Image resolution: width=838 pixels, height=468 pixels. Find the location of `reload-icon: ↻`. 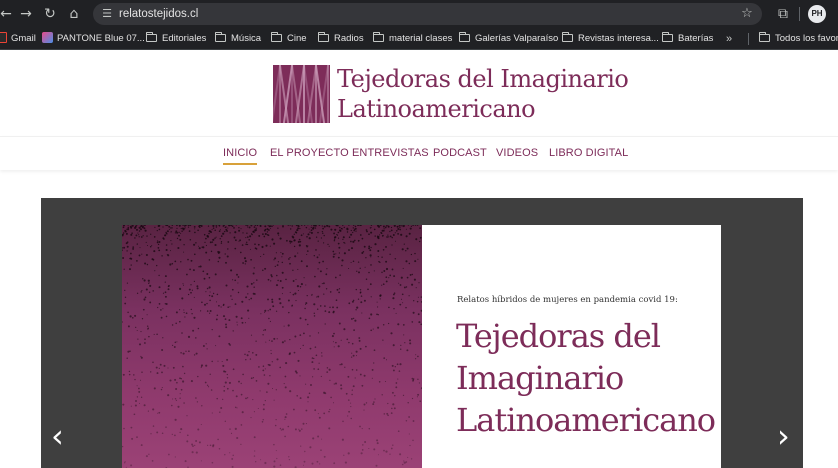

reload-icon: ↻ is located at coordinates (50, 14).